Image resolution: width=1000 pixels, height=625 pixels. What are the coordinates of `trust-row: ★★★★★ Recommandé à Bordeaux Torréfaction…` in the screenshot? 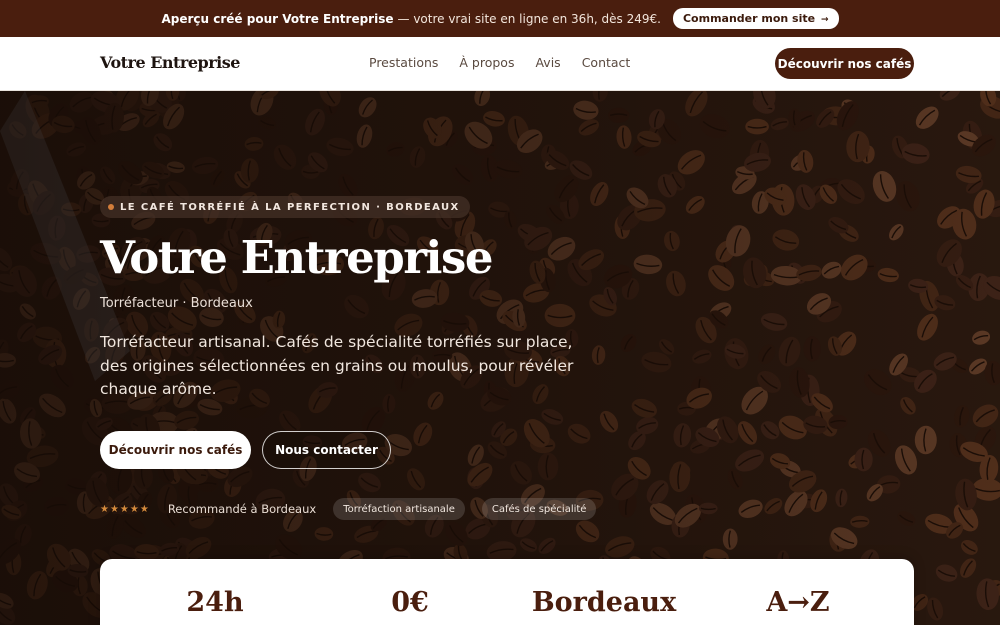 It's located at (348, 509).